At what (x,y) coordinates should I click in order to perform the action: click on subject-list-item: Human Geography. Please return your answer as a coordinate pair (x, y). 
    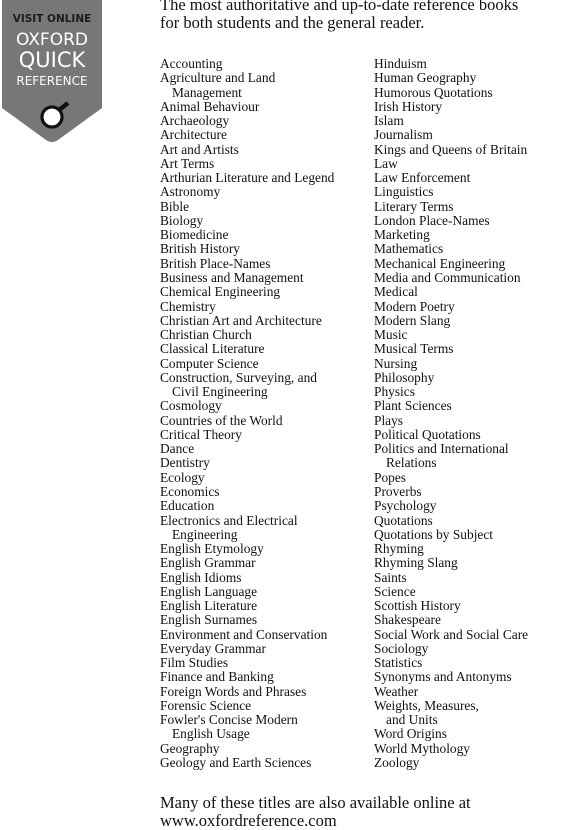
    Looking at the image, I should click on (469, 78).